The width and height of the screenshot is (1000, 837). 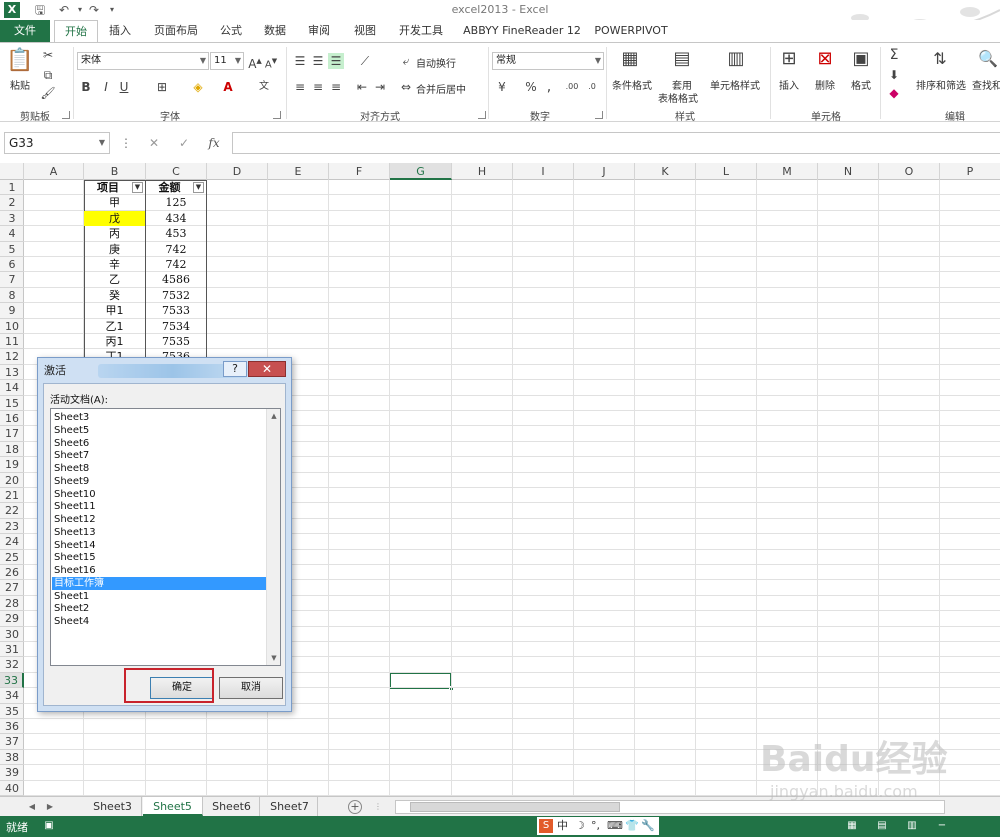 I want to click on ime-mode: 中, so click(x=562, y=826).